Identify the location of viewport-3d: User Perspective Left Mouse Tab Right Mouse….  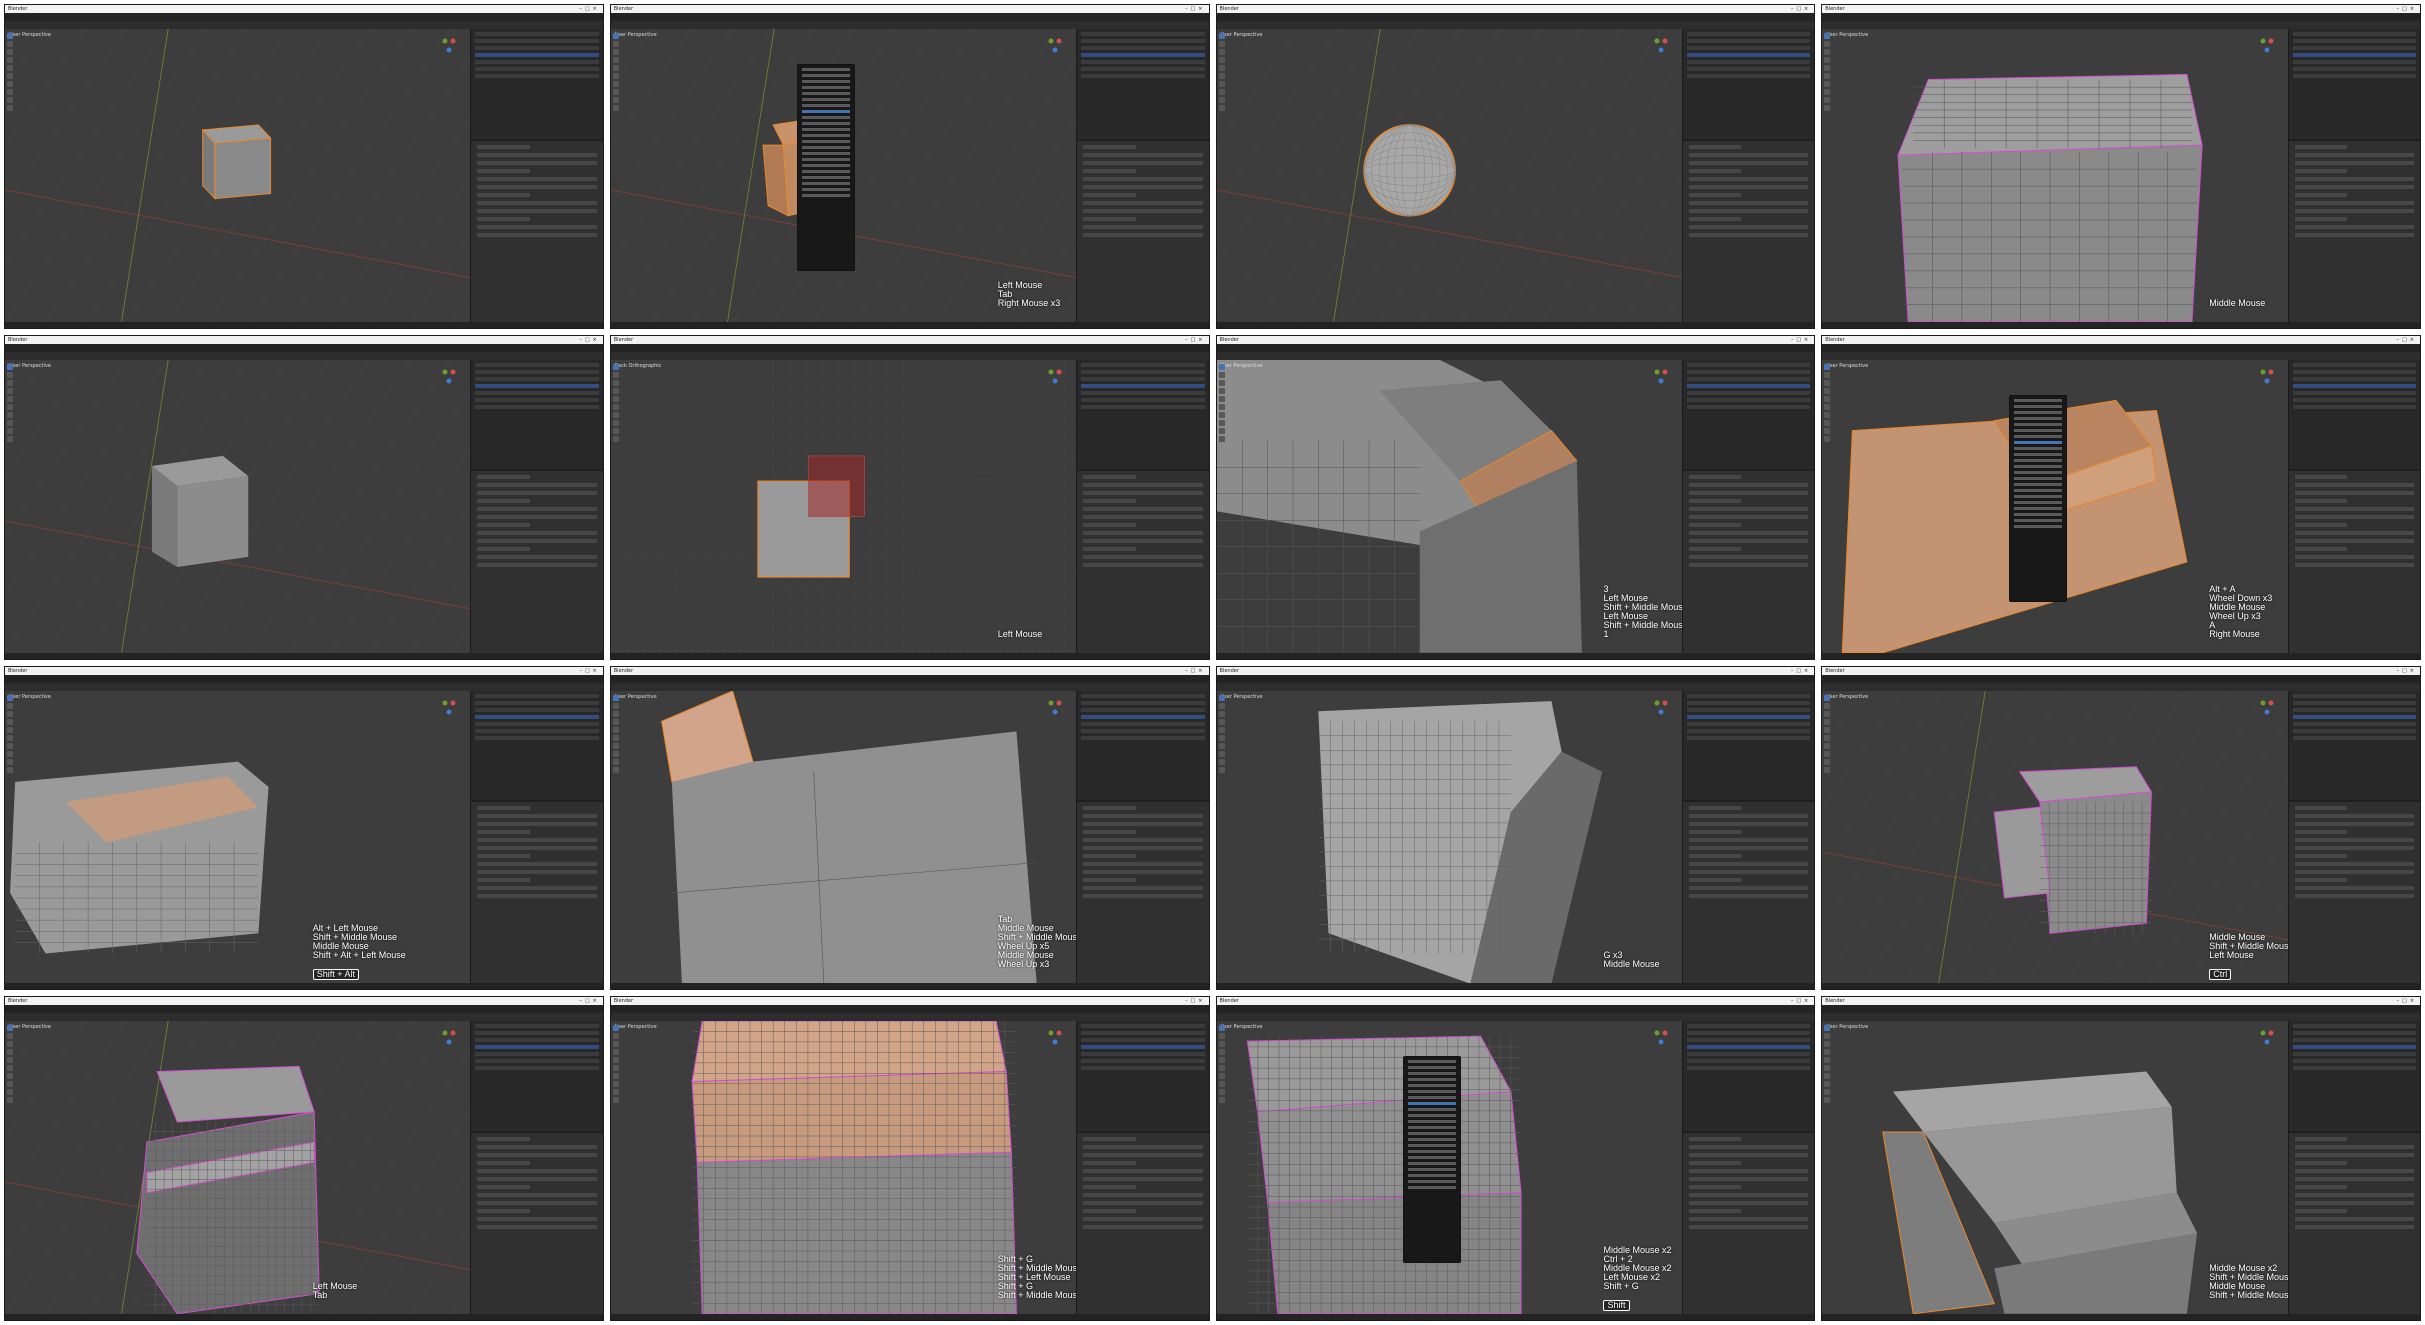
(843, 175).